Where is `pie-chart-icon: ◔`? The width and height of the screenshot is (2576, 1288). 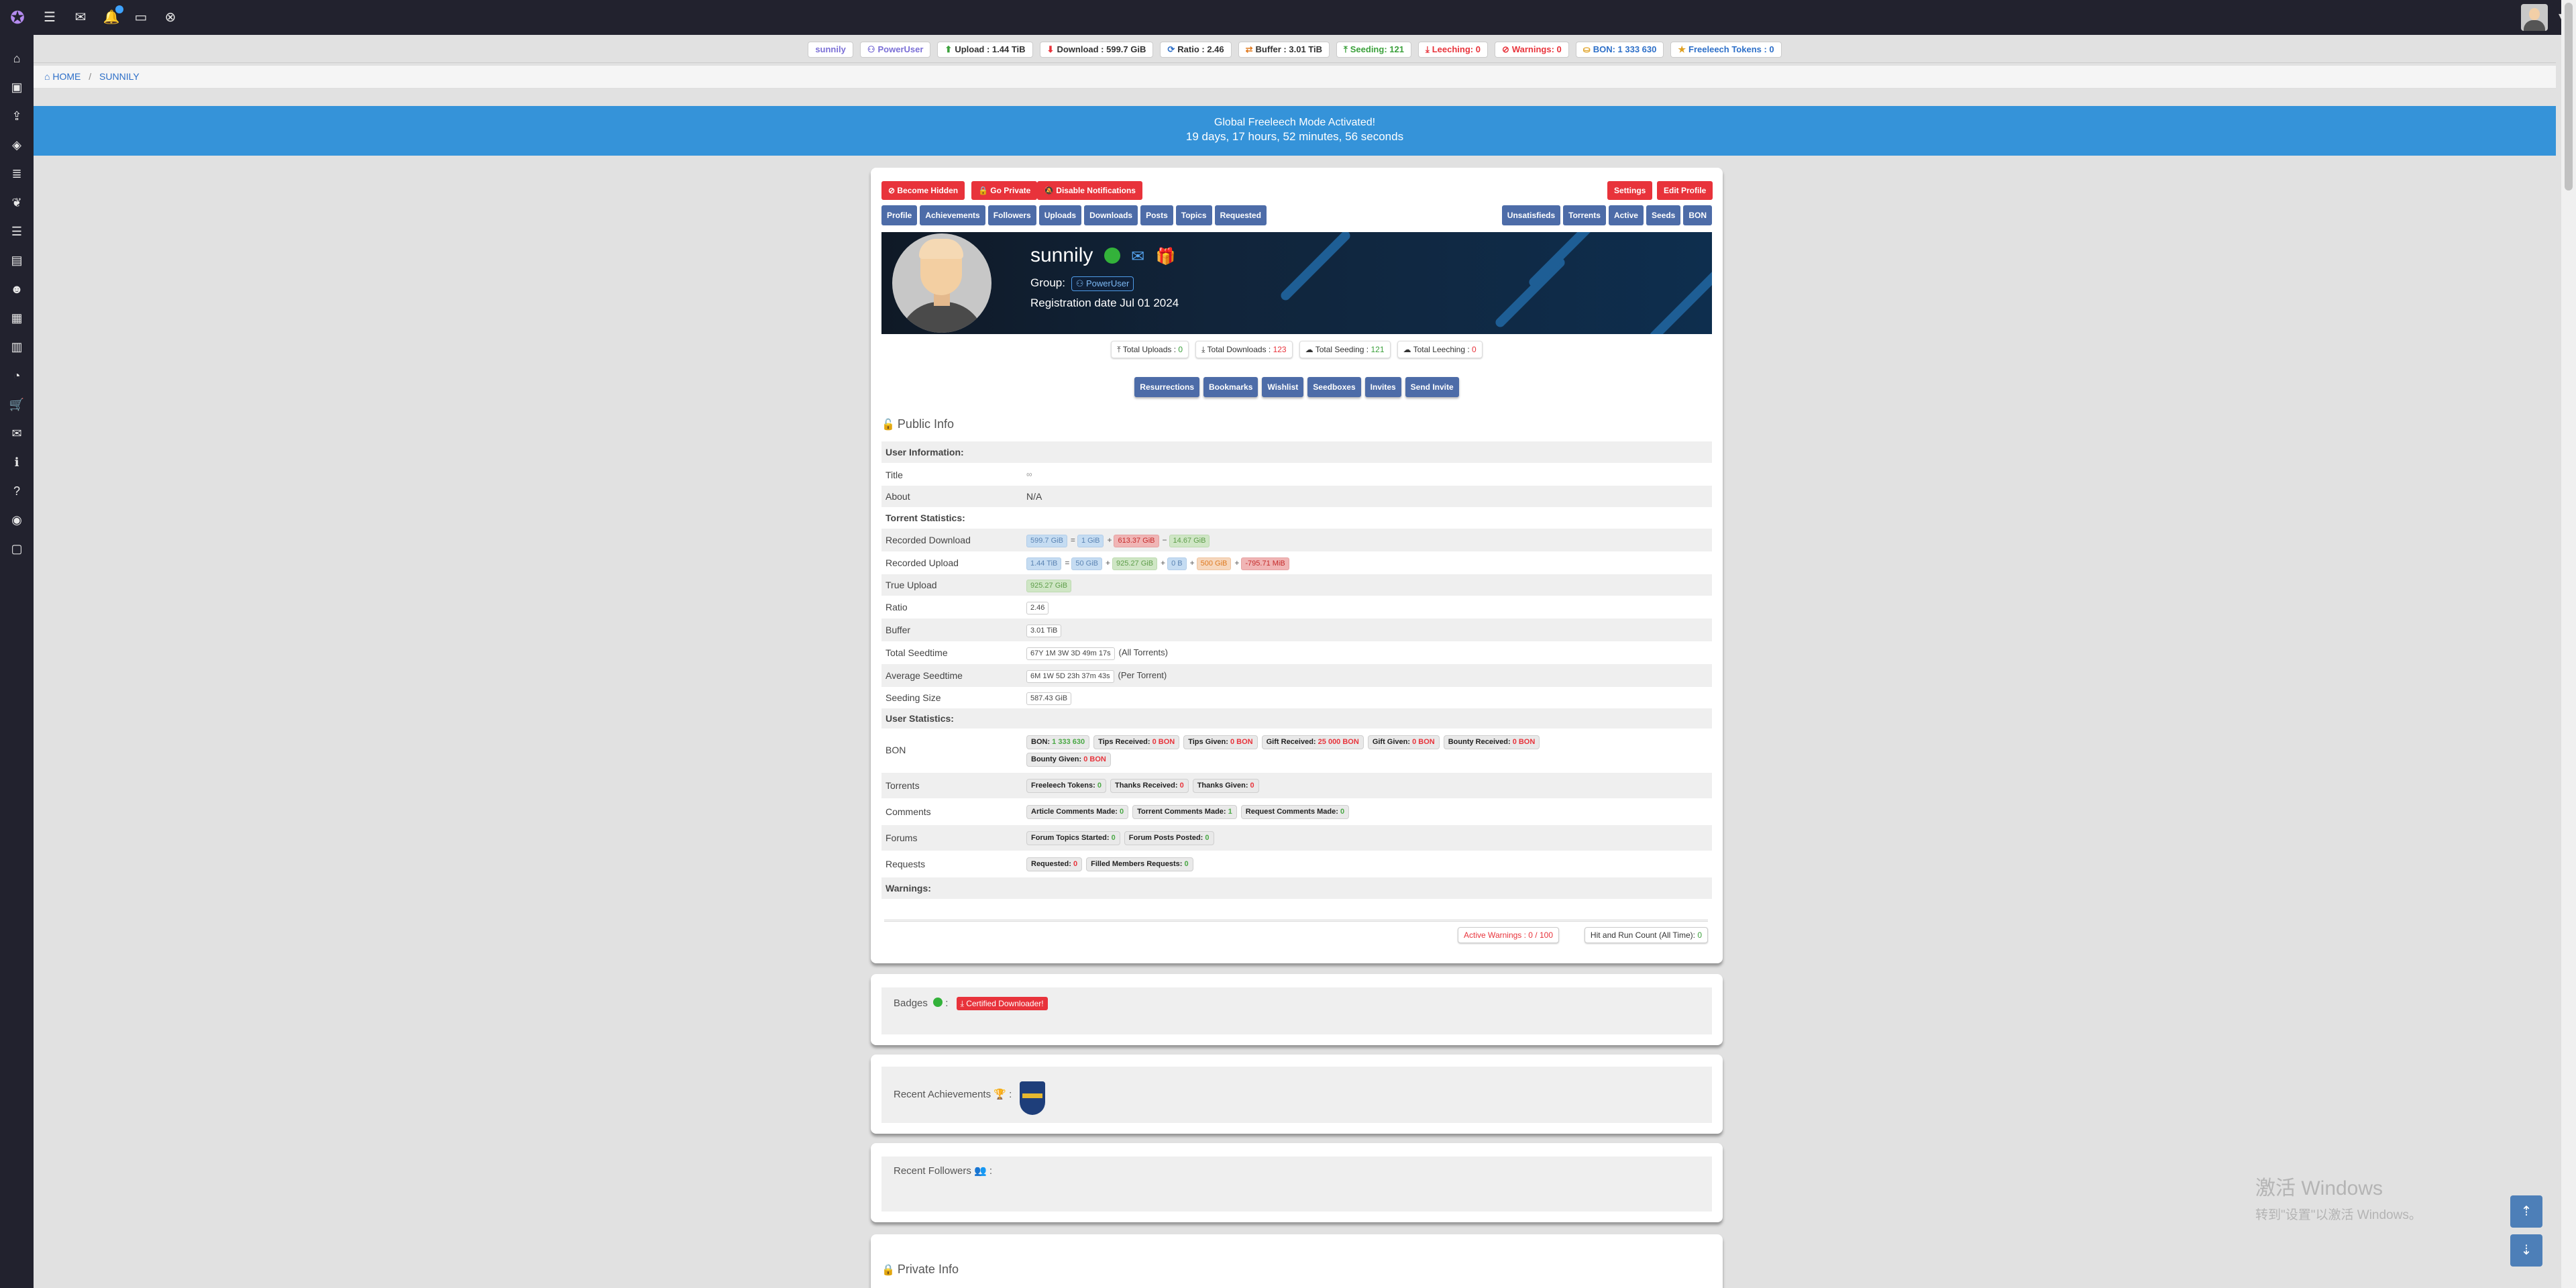
pie-chart-icon: ◔ is located at coordinates (17, 376).